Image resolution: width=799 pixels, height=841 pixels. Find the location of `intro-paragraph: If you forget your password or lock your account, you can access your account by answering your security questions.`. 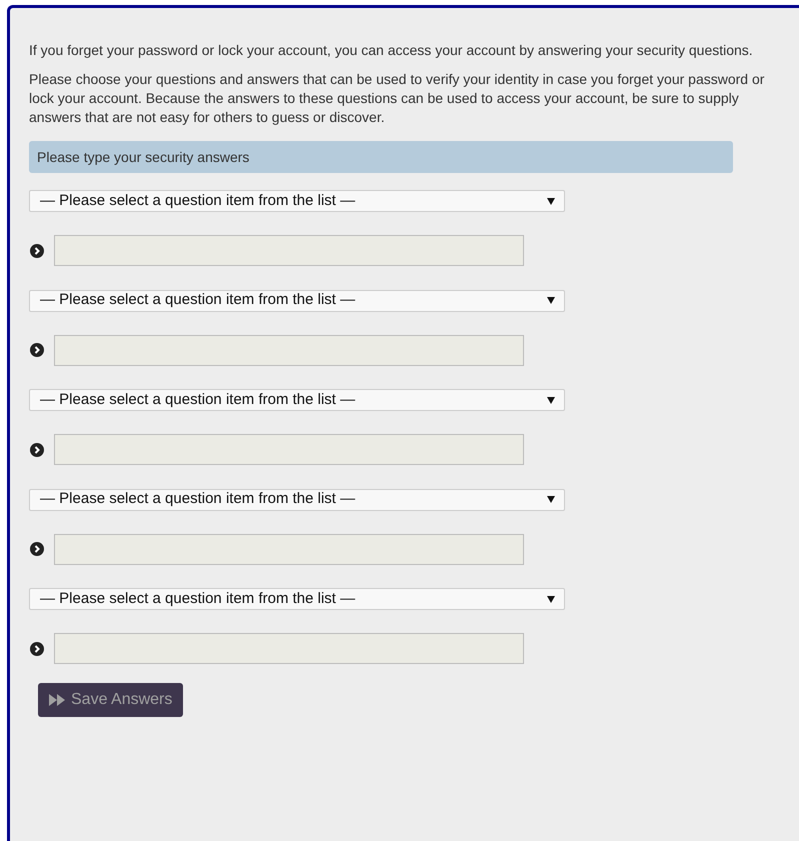

intro-paragraph: If you forget your password or lock your account, you can access your account by answering your security questions. is located at coordinates (391, 50).